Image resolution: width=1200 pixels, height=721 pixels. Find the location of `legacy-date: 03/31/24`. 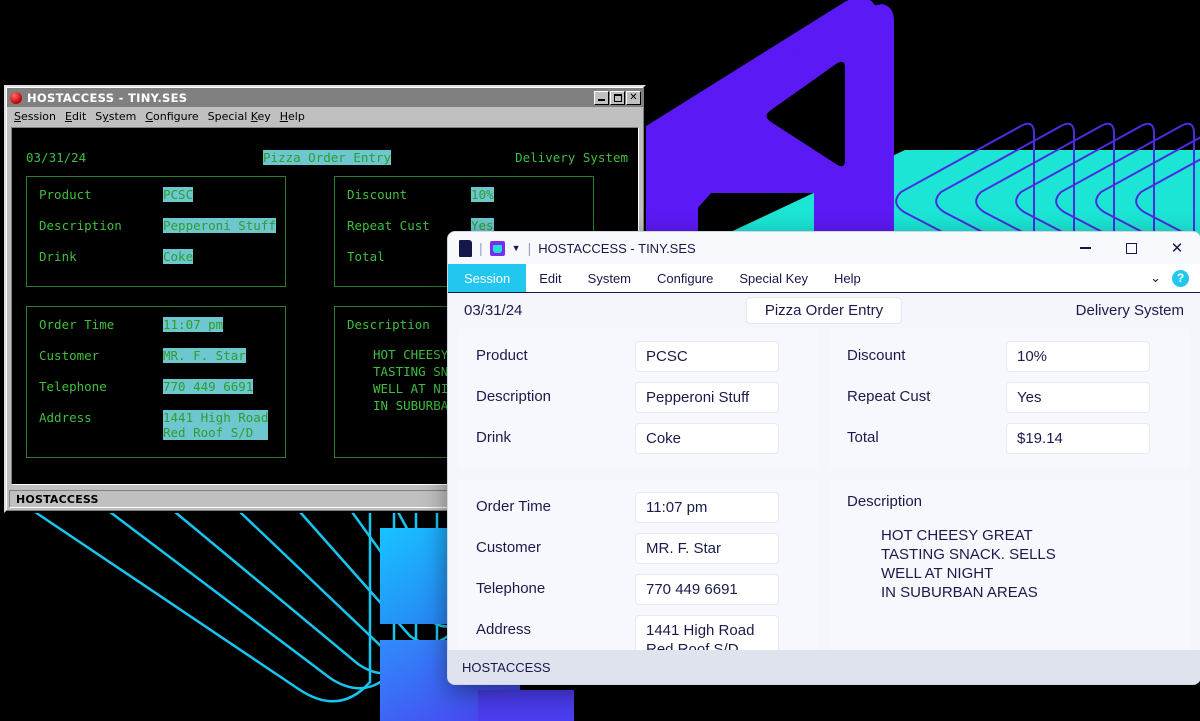

legacy-date: 03/31/24 is located at coordinates (56, 157).